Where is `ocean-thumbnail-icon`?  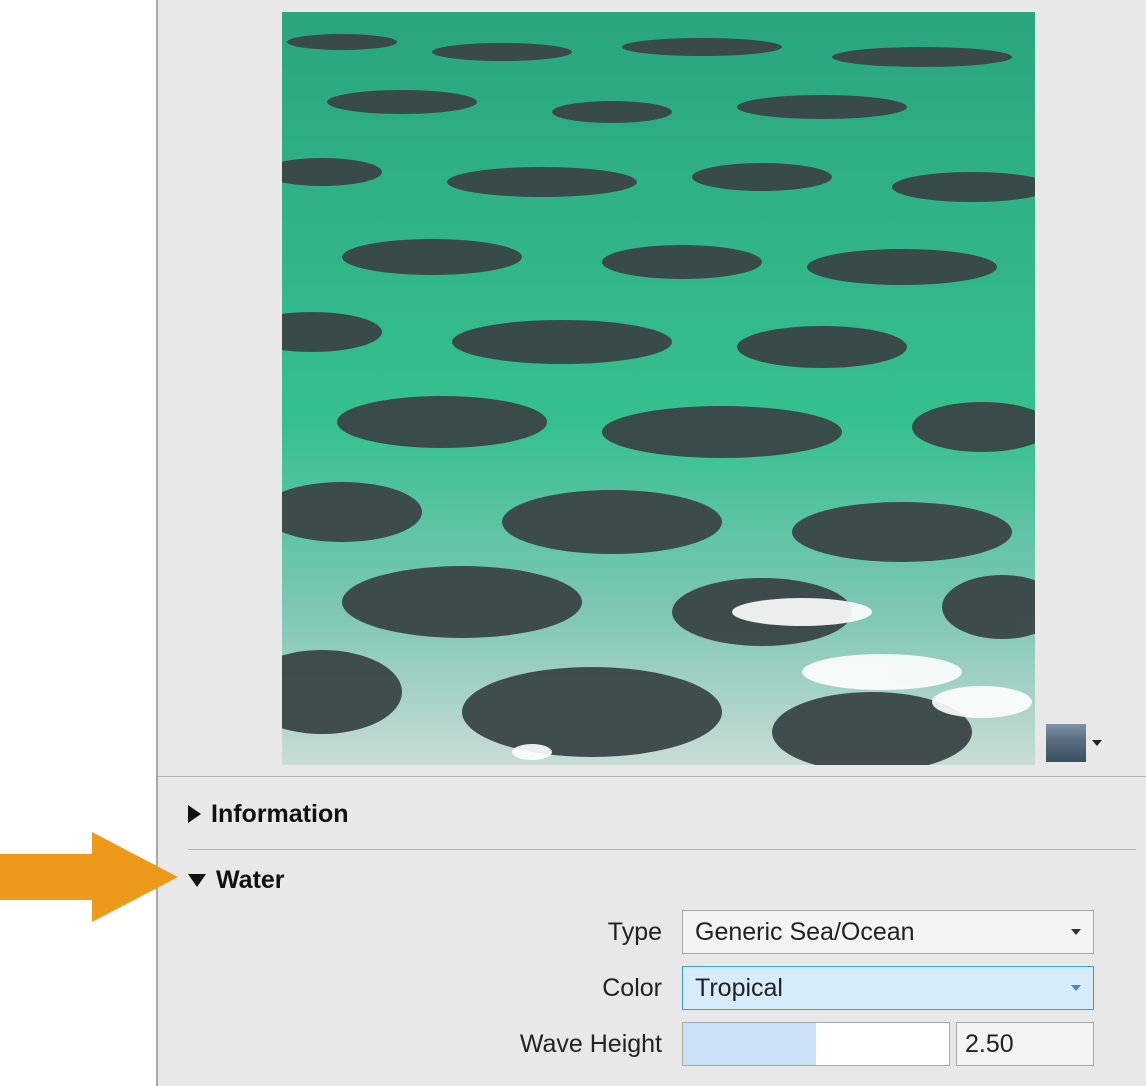
ocean-thumbnail-icon is located at coordinates (1066, 743).